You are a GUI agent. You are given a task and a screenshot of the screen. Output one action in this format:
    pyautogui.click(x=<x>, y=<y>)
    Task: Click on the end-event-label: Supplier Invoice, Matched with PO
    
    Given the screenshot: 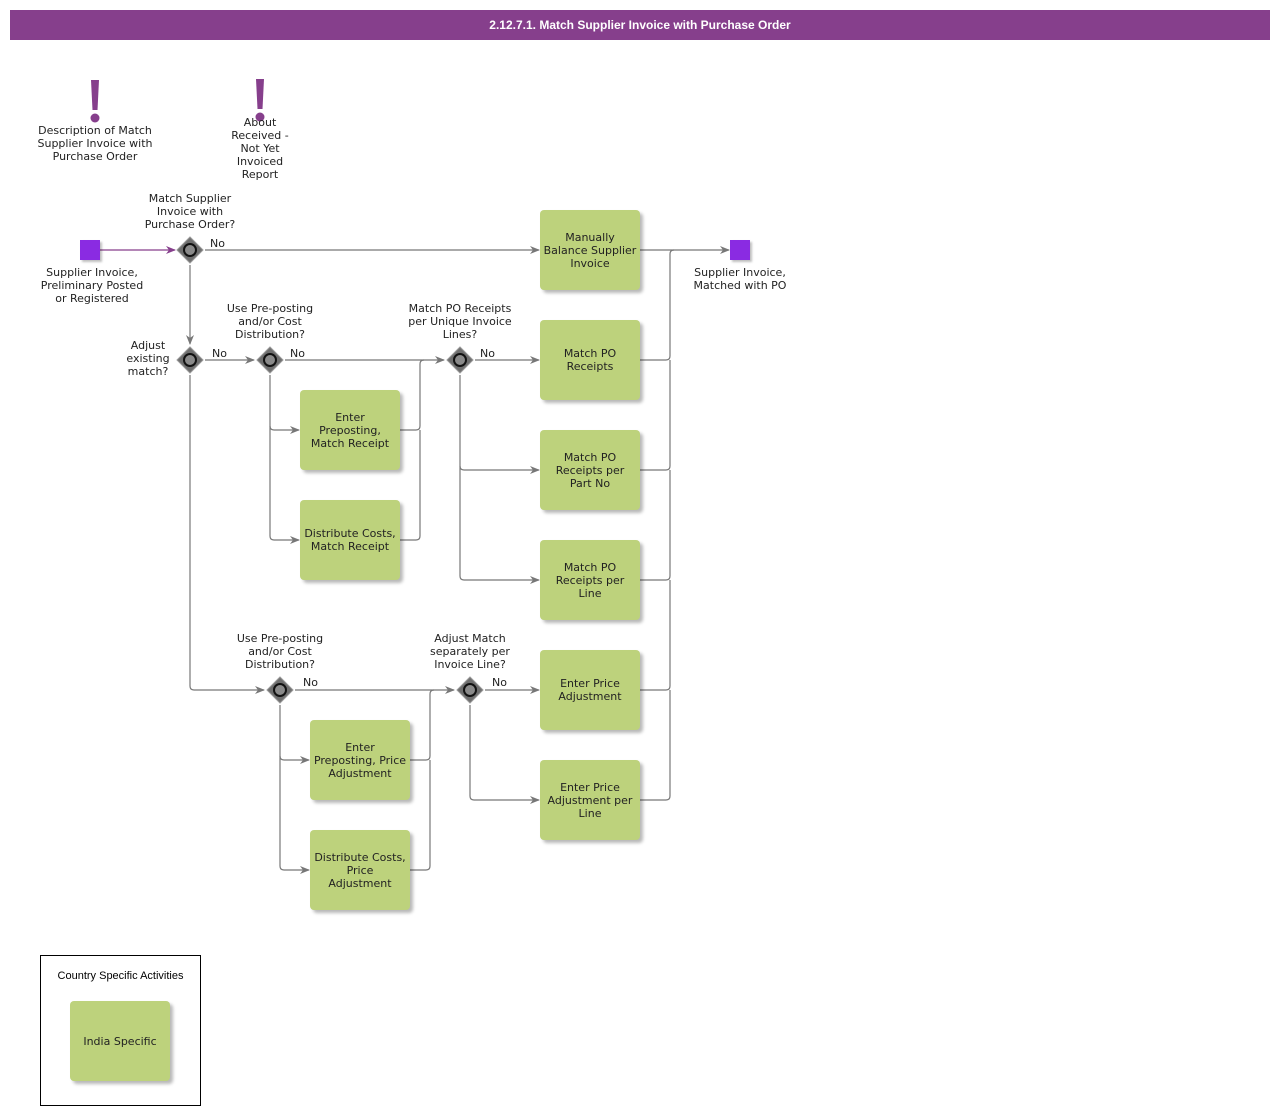 What is the action you would take?
    pyautogui.click(x=740, y=279)
    